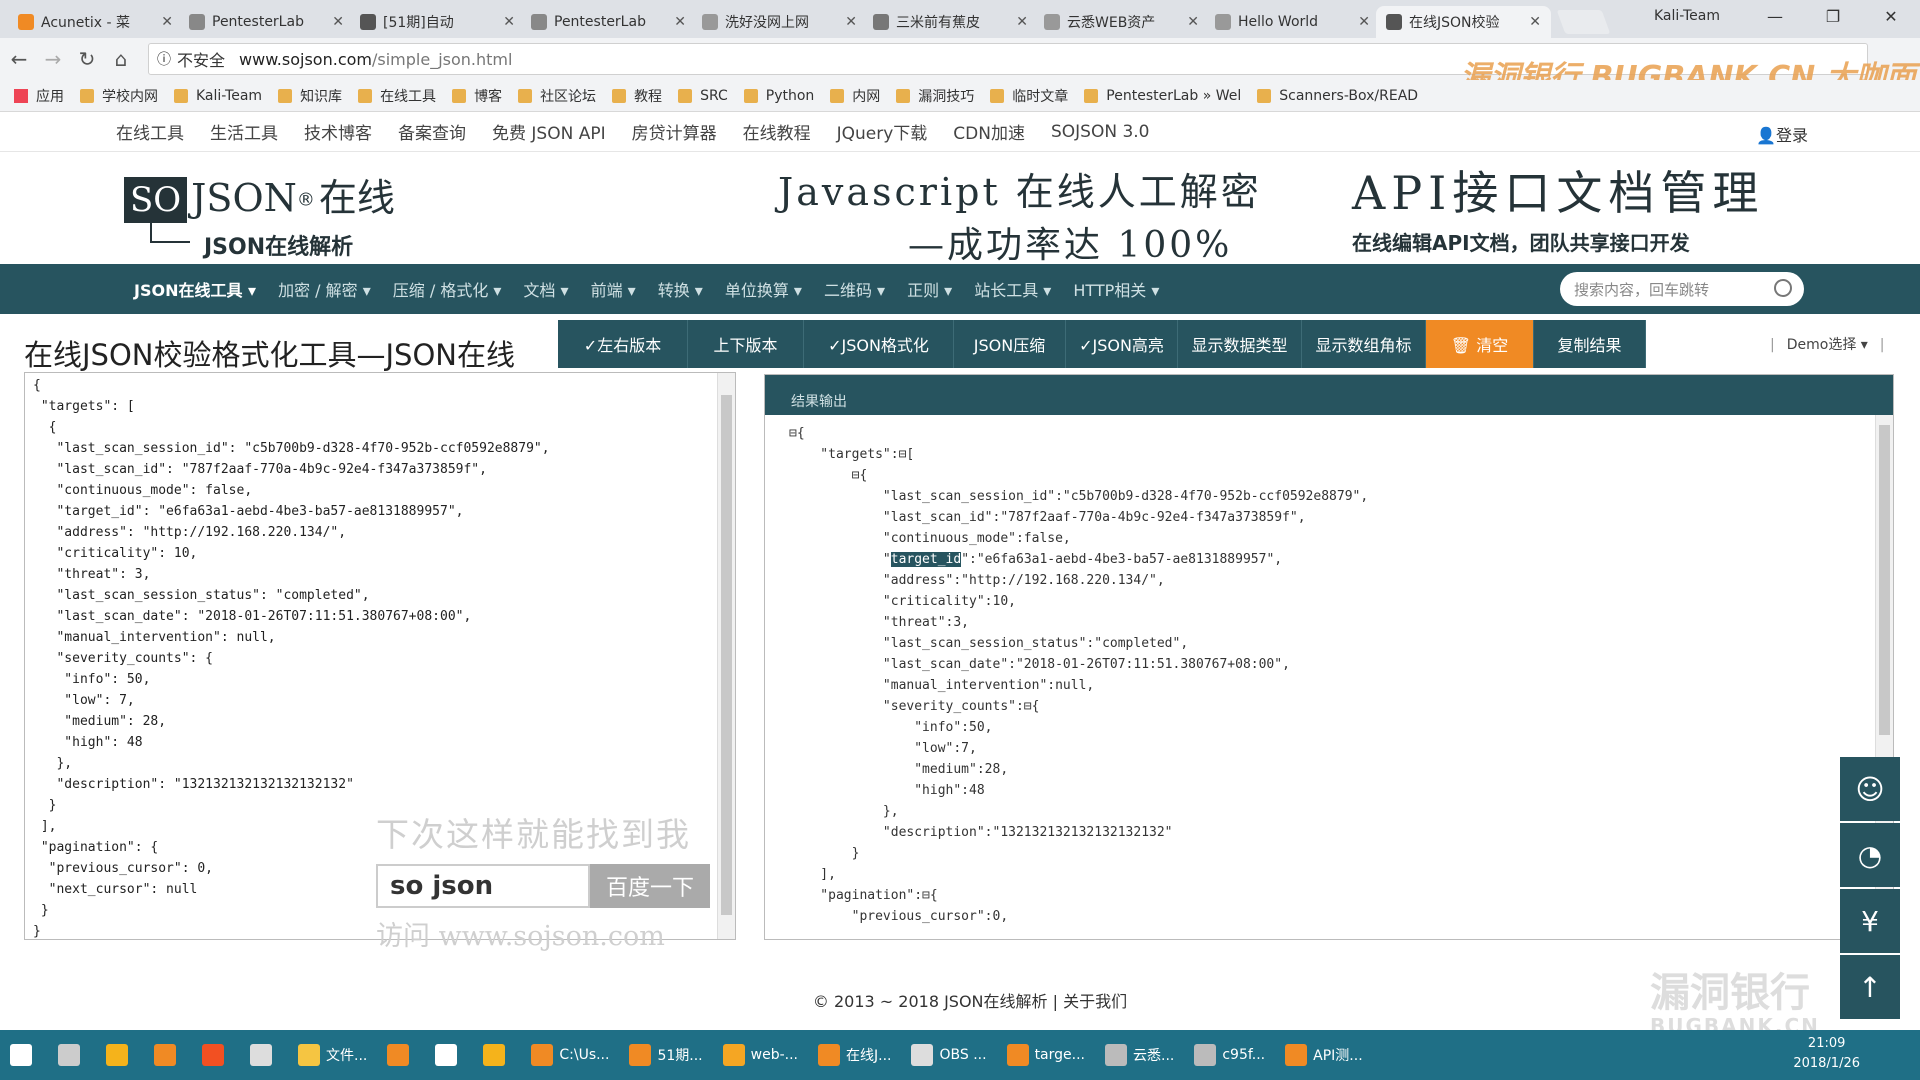  Describe the element at coordinates (763, 289) in the screenshot. I see `mainnav-menu: 单位换算 ▾` at that location.